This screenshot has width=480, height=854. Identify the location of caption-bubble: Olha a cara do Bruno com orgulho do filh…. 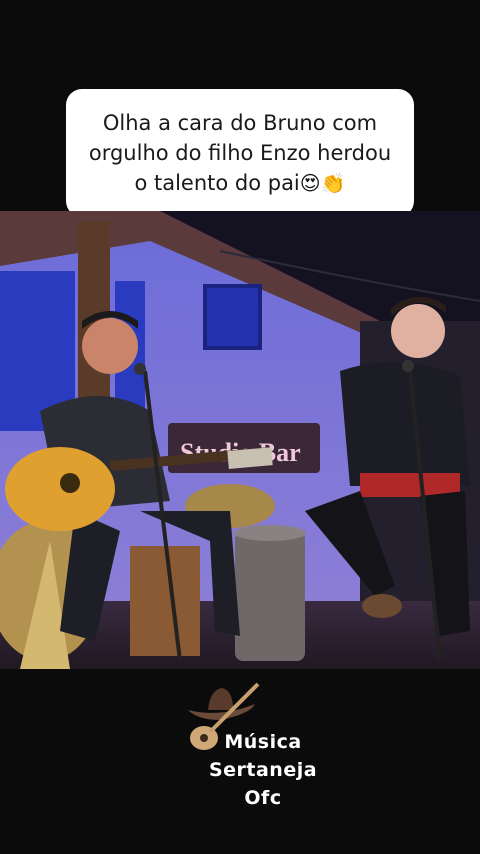
(240, 153).